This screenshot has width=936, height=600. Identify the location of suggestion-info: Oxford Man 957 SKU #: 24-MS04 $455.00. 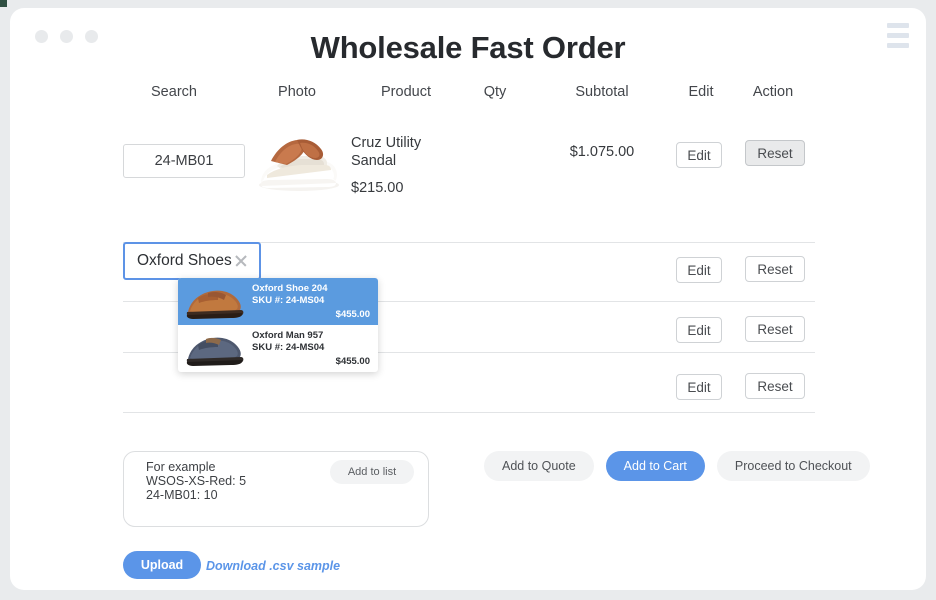
(308, 349).